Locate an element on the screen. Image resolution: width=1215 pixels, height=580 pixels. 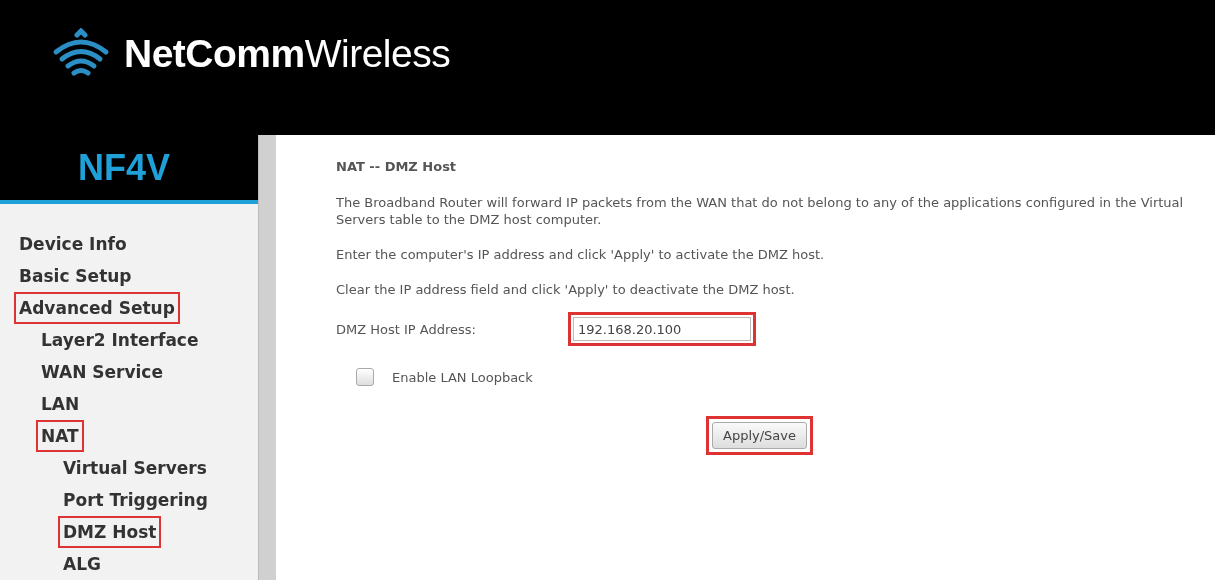
menu-item: Device Info is located at coordinates (73, 244).